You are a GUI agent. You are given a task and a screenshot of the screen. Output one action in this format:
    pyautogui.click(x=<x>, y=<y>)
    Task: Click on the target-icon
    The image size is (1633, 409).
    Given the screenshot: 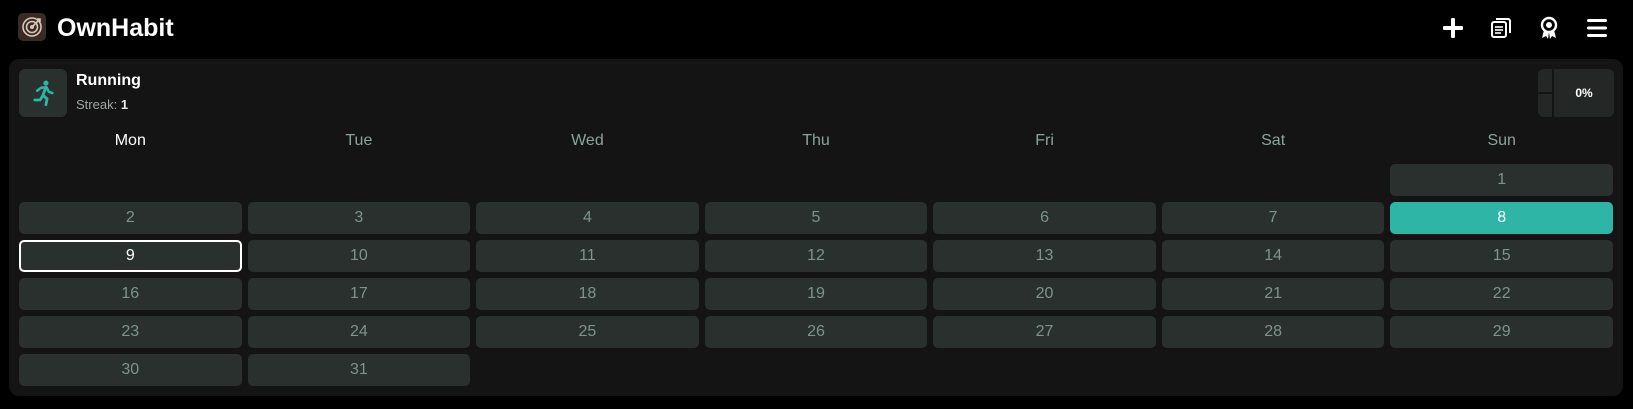 What is the action you would take?
    pyautogui.click(x=32, y=27)
    